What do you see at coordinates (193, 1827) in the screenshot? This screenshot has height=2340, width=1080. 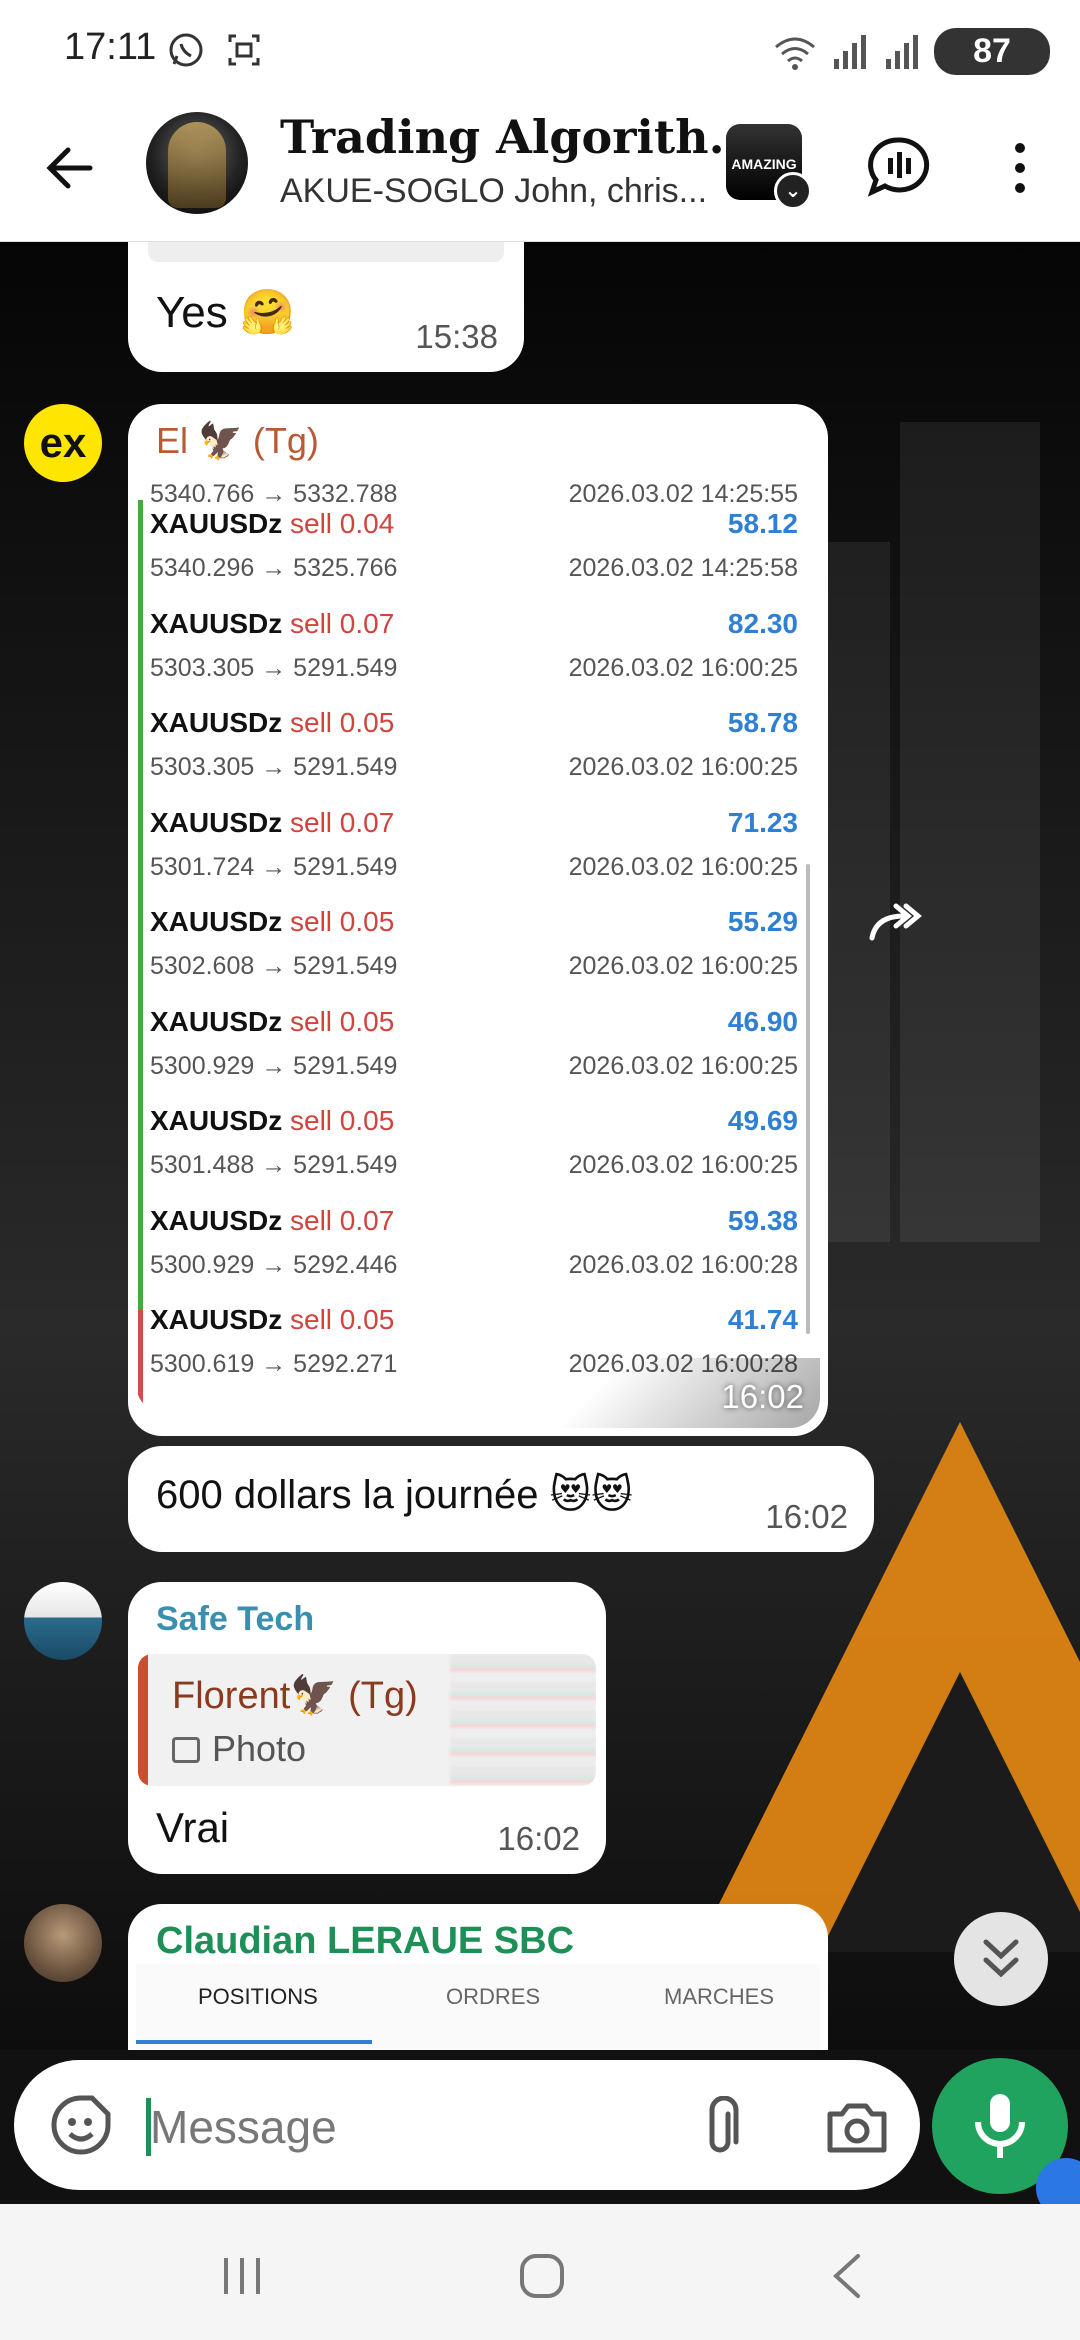 I see `message-text: Vrai` at bounding box center [193, 1827].